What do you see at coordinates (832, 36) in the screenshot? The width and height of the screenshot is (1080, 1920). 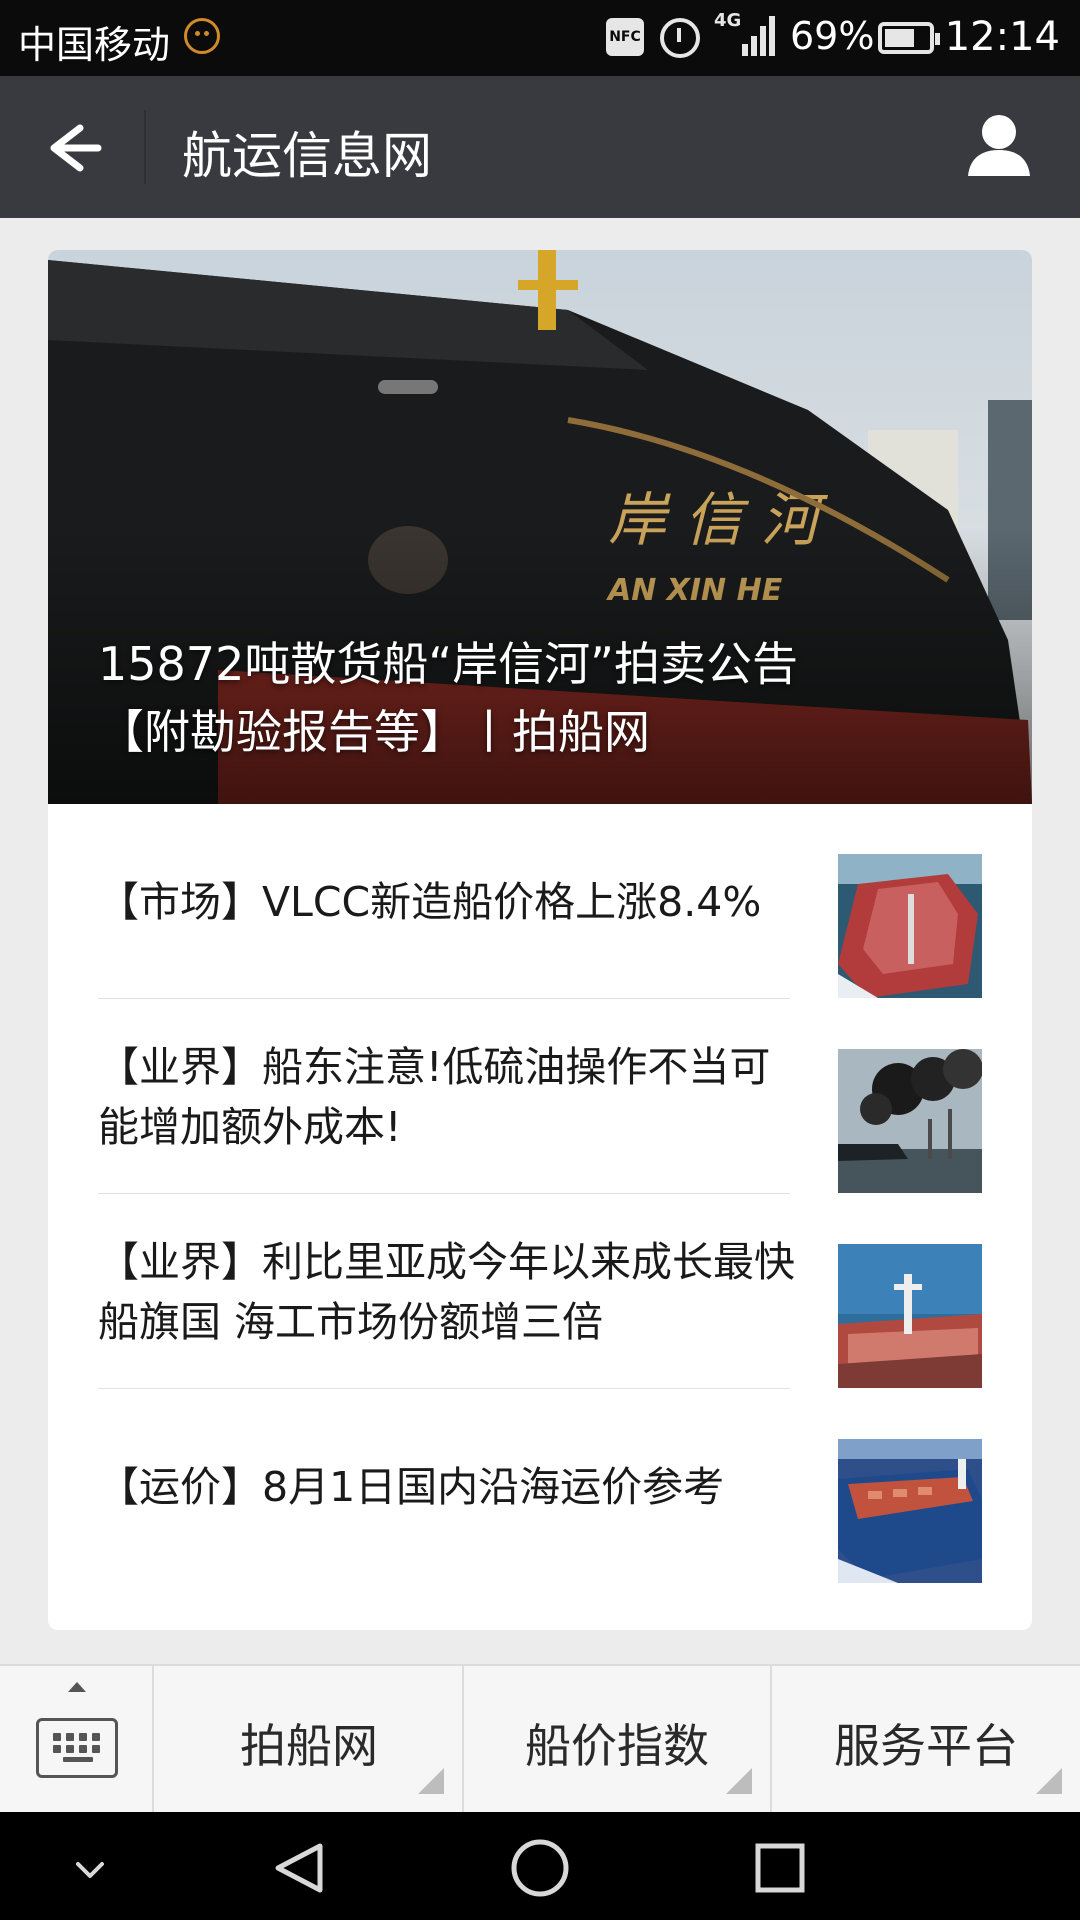 I see `battery-percent: 69%` at bounding box center [832, 36].